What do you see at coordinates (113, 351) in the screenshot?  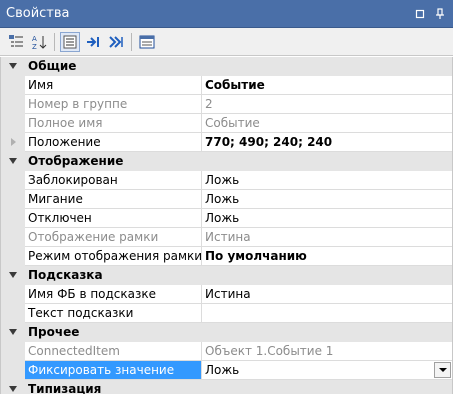 I see `property-name: ConnectedItem` at bounding box center [113, 351].